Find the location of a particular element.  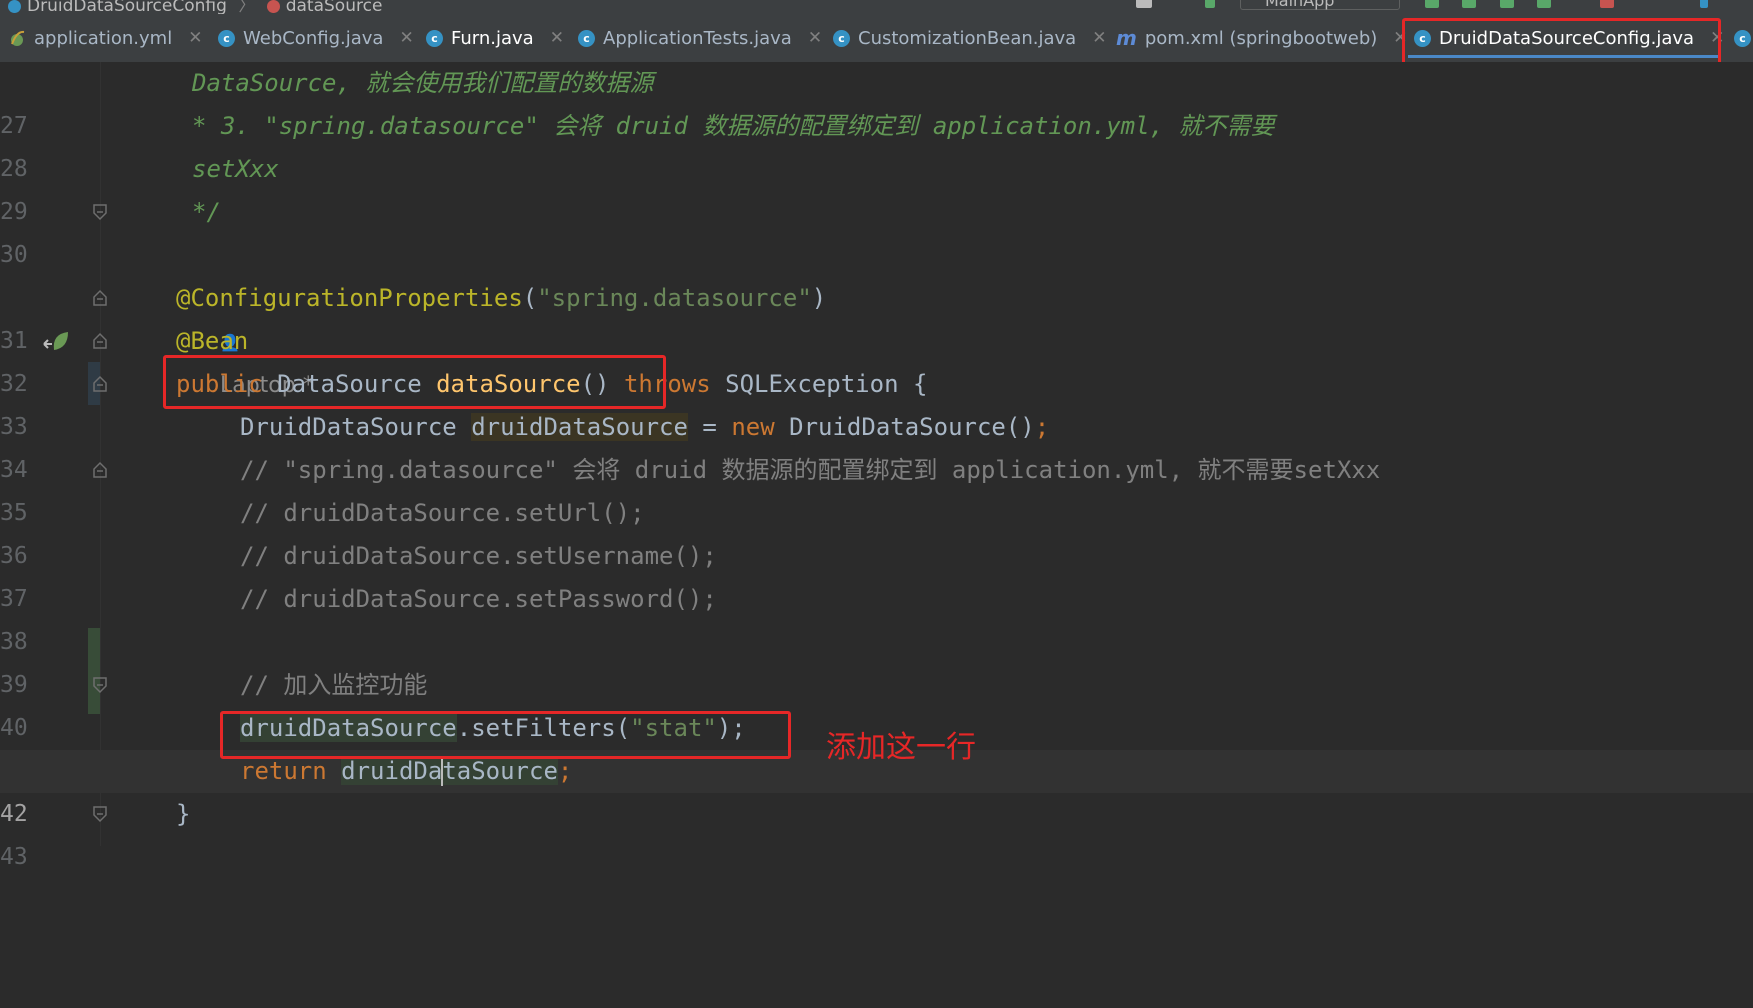

method-icon is located at coordinates (273, 6).